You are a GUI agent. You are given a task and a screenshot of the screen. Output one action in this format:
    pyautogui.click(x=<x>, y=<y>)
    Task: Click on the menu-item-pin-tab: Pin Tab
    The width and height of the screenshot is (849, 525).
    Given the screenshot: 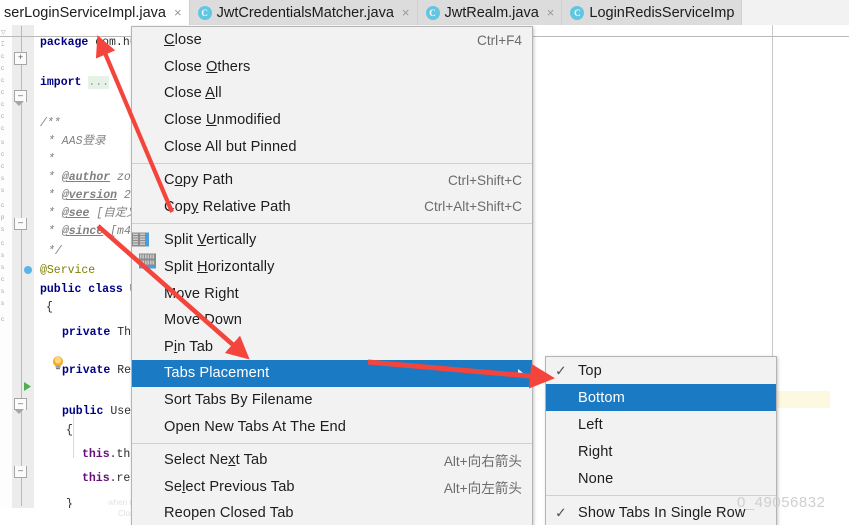 What is the action you would take?
    pyautogui.click(x=332, y=347)
    